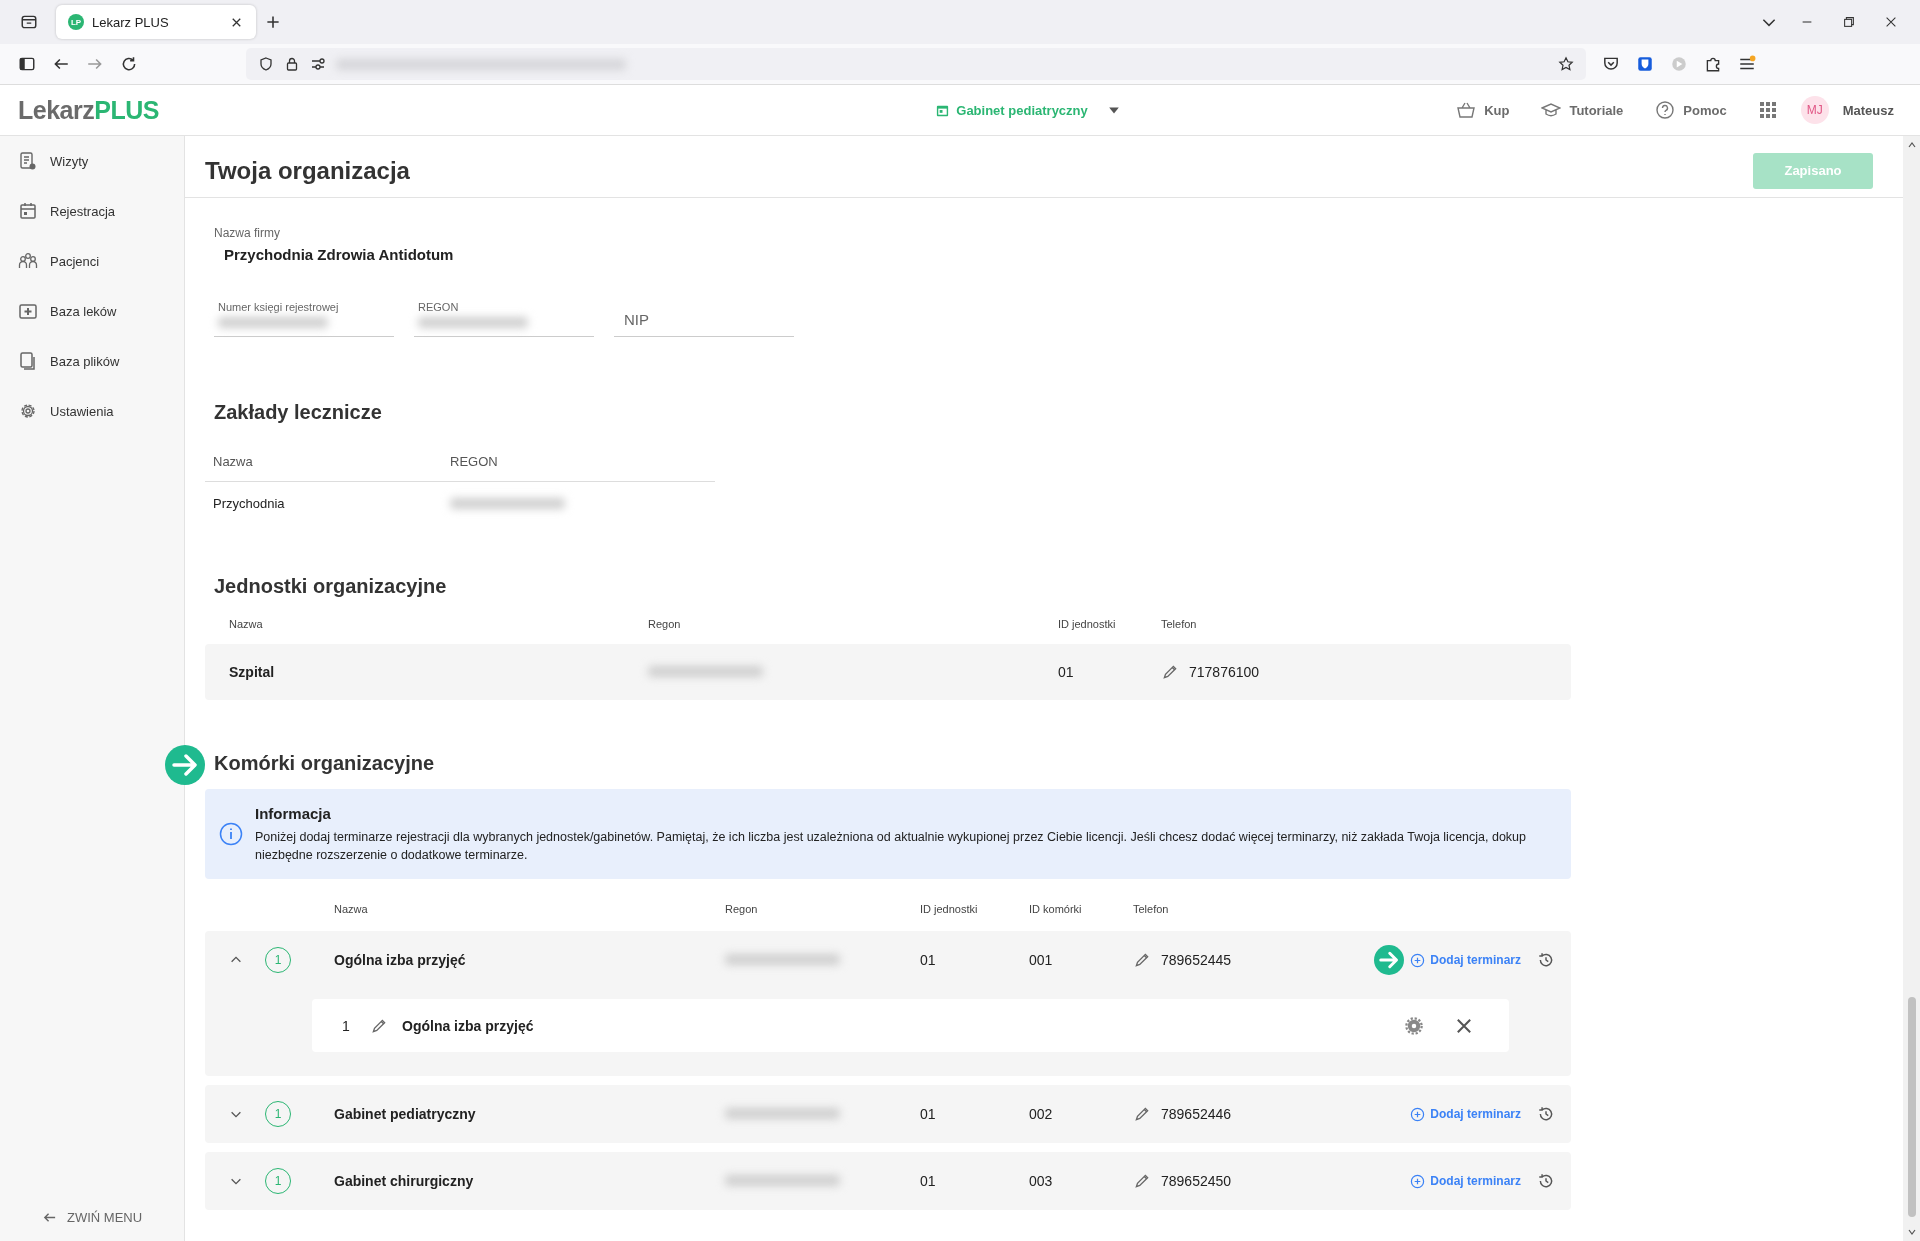 The height and width of the screenshot is (1241, 1920). Describe the element at coordinates (1911, 1232) in the screenshot. I see `scroll-down-icon` at that location.